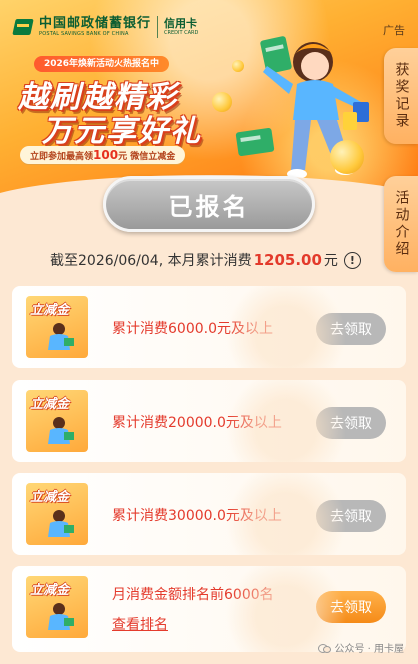 The width and height of the screenshot is (418, 664). What do you see at coordinates (401, 96) in the screenshot?
I see `tab-prize-records: 获奖记录` at bounding box center [401, 96].